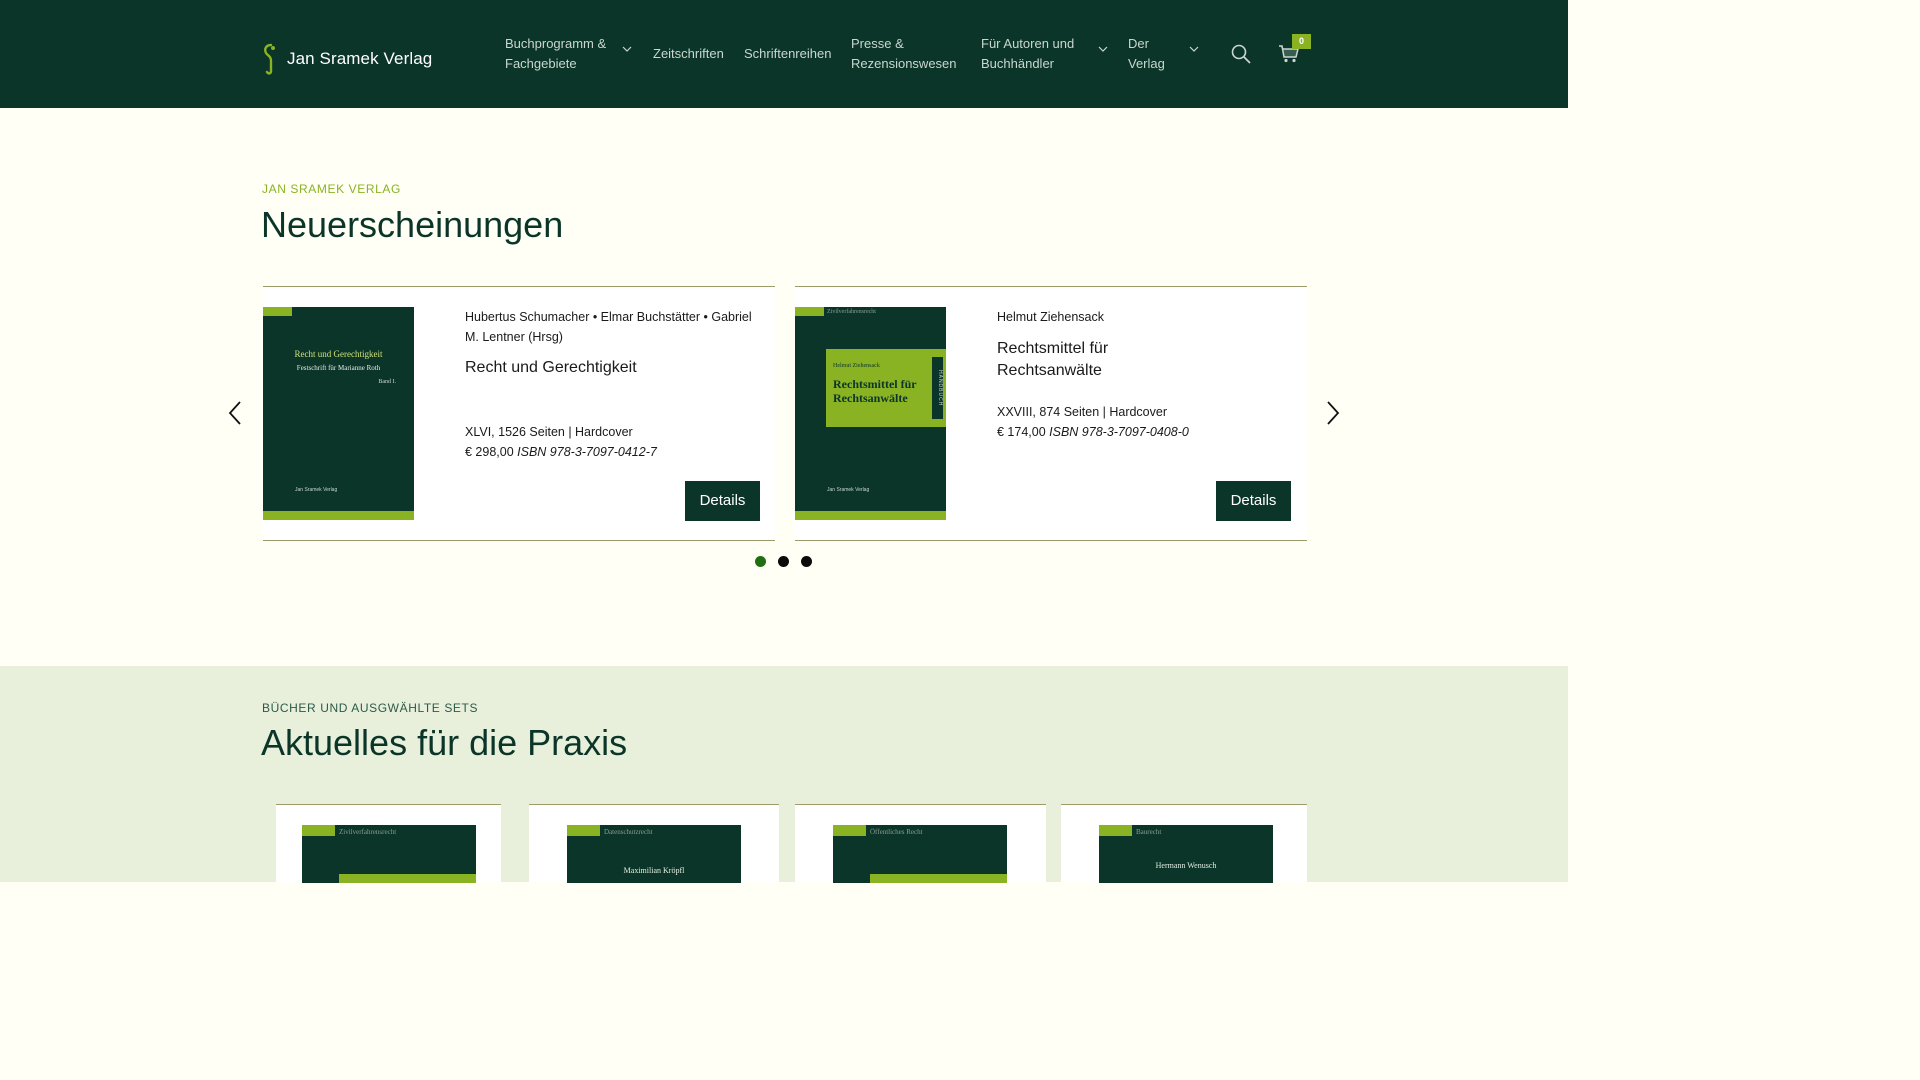 The height and width of the screenshot is (1080, 1920). What do you see at coordinates (331, 189) in the screenshot?
I see `section-eyebrow: Jan Sramek Verlag` at bounding box center [331, 189].